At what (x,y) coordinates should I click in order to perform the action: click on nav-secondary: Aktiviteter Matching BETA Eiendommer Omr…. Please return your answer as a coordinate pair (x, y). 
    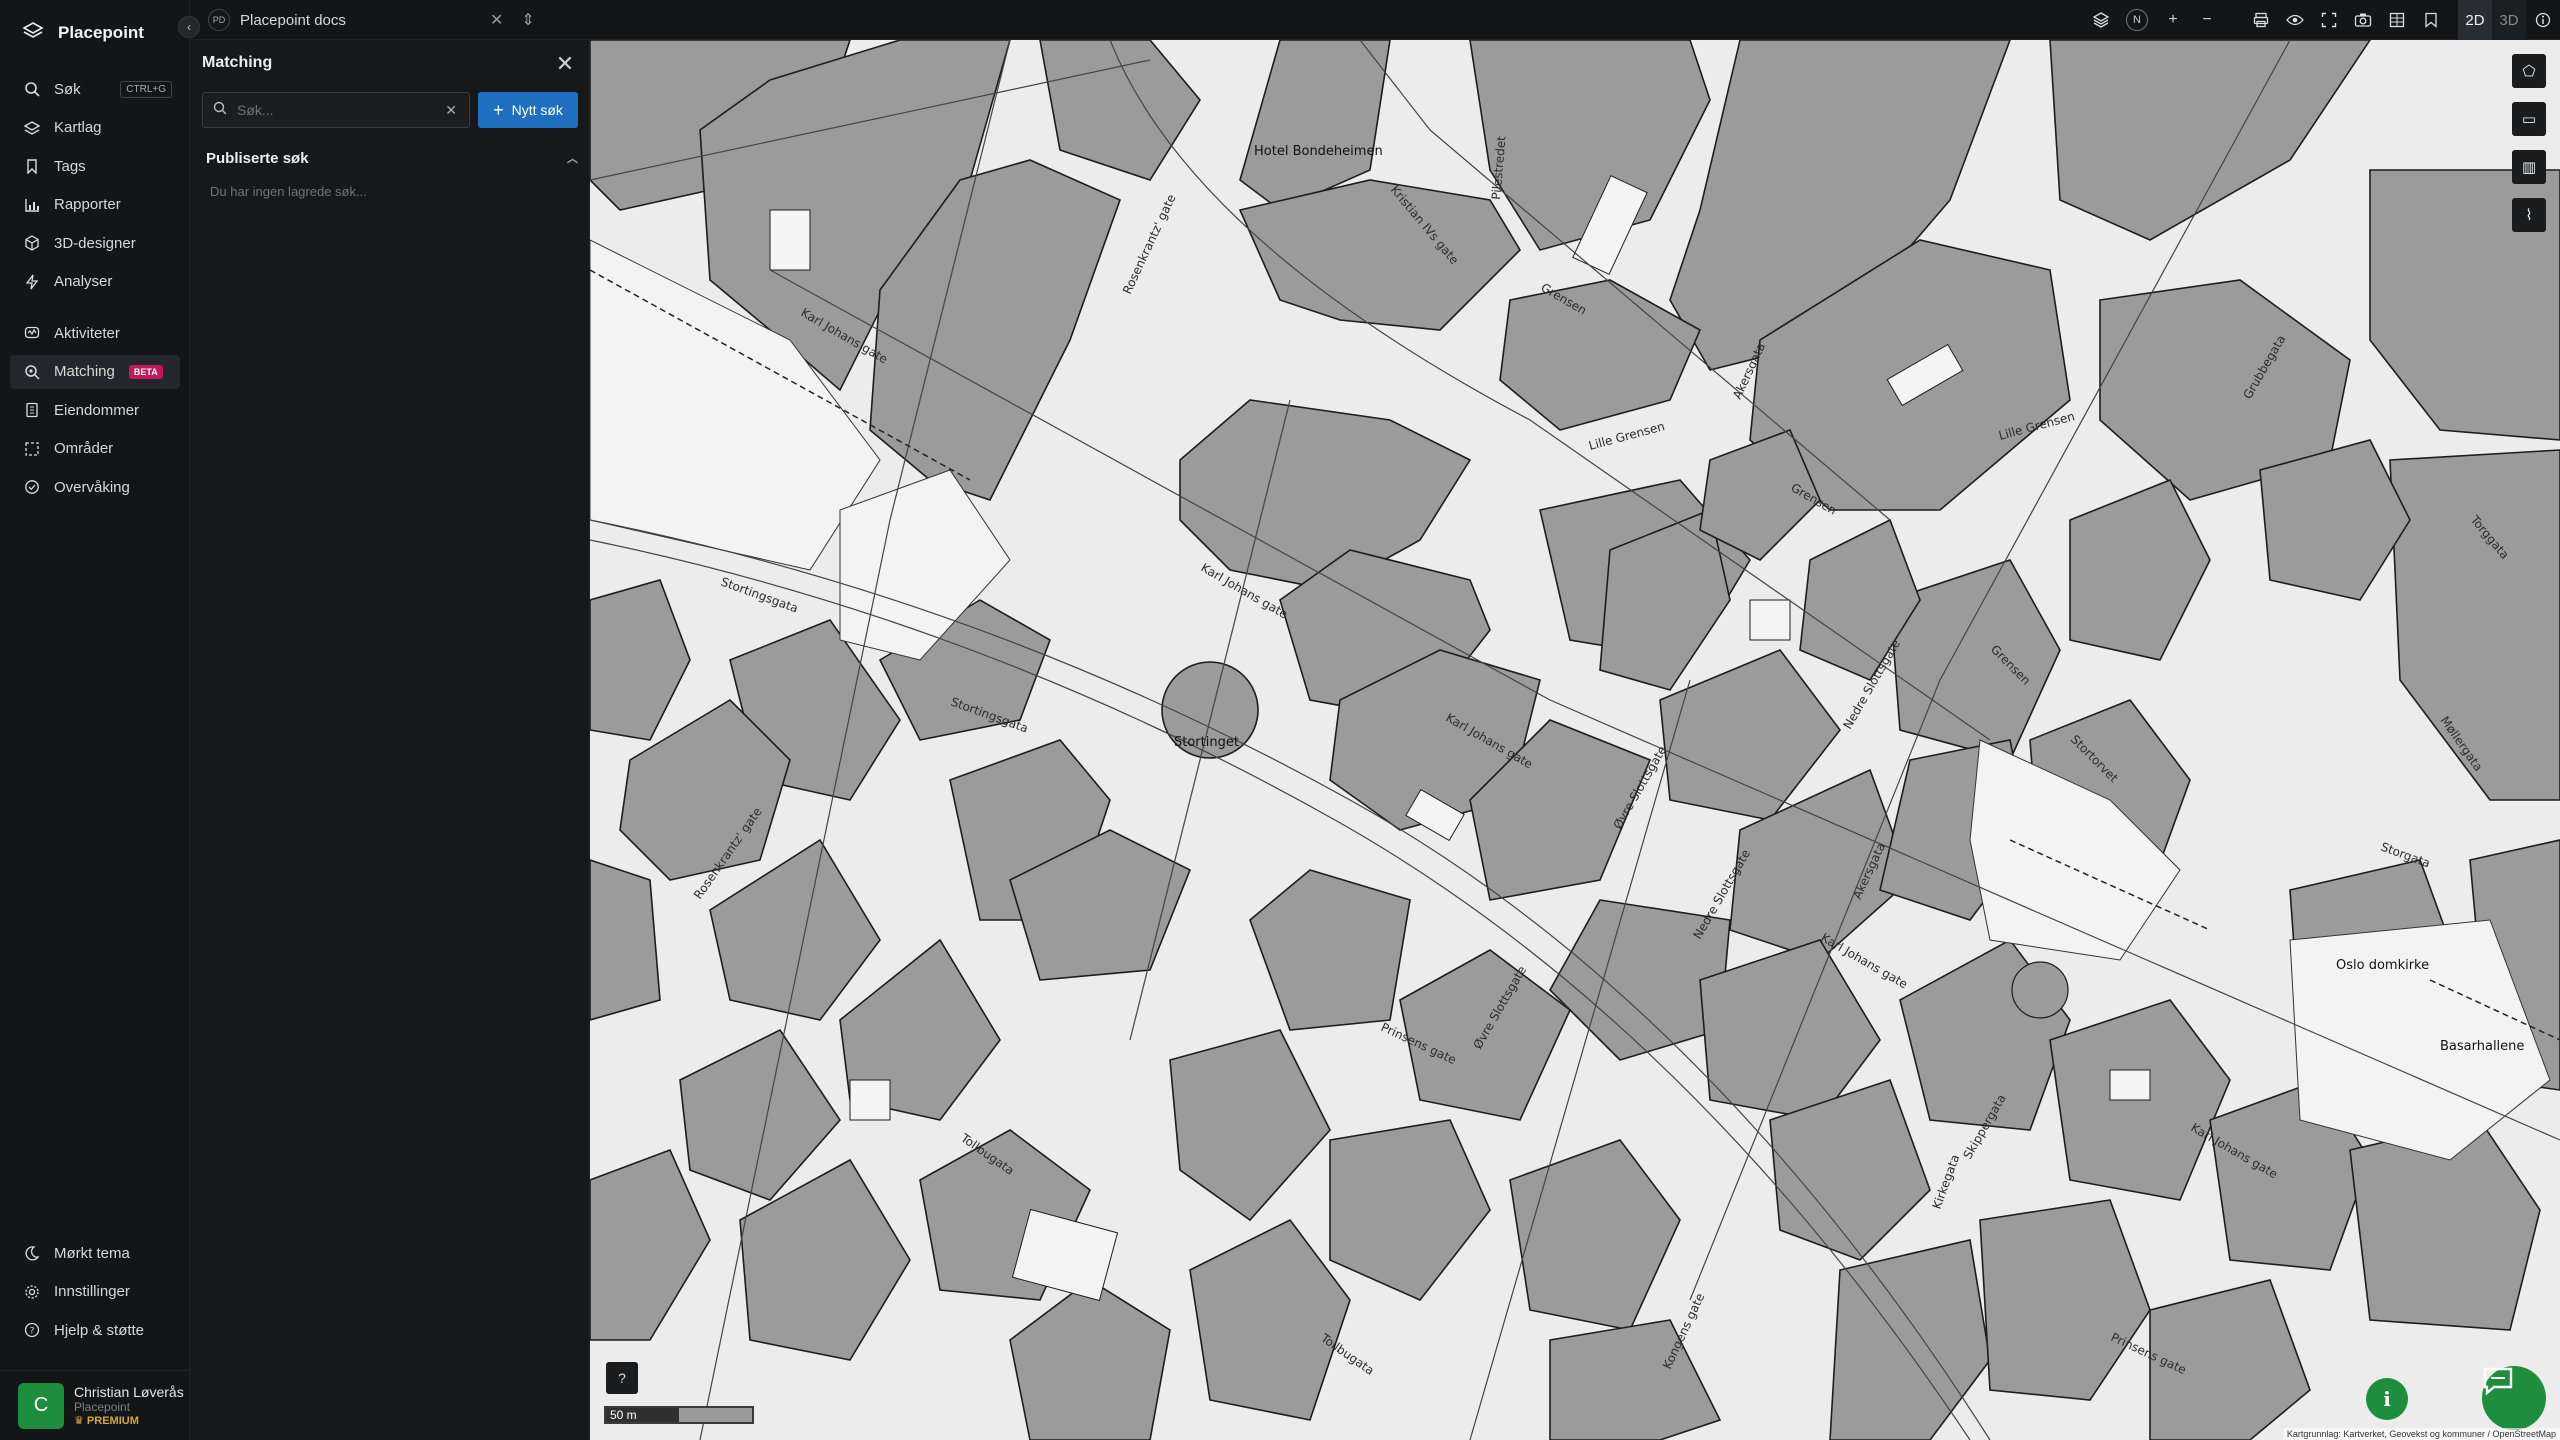
    Looking at the image, I should click on (95, 412).